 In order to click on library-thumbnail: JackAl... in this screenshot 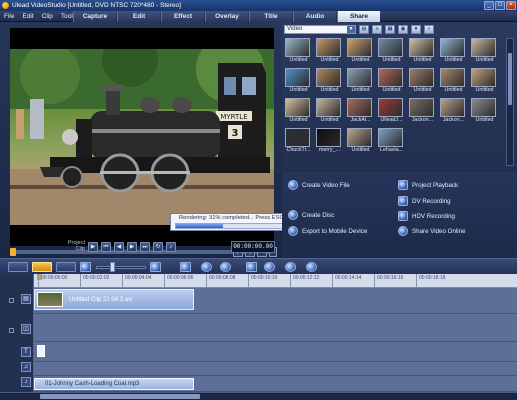, I will do `click(360, 112)`.